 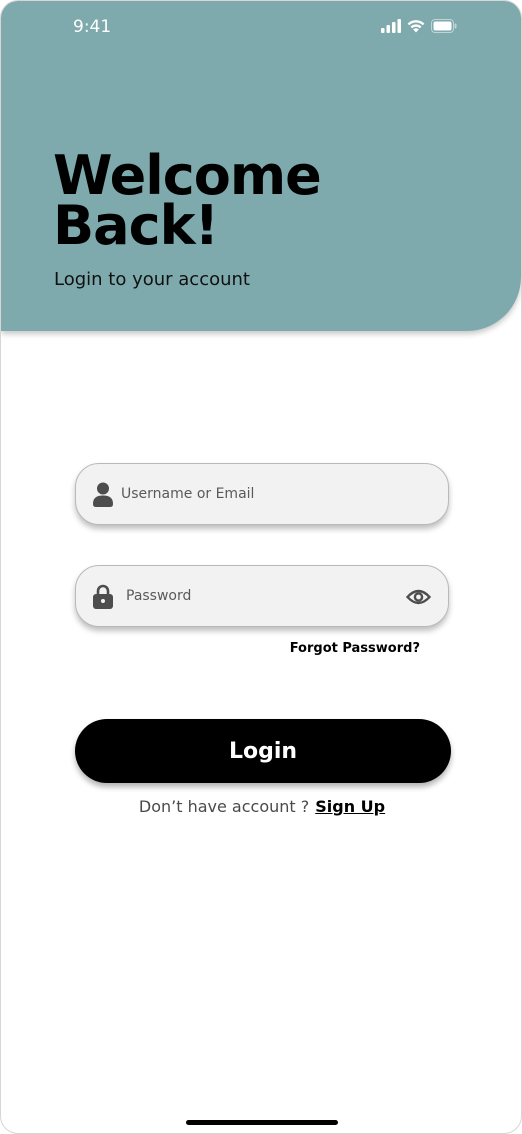 I want to click on eye-icon, so click(x=418, y=597).